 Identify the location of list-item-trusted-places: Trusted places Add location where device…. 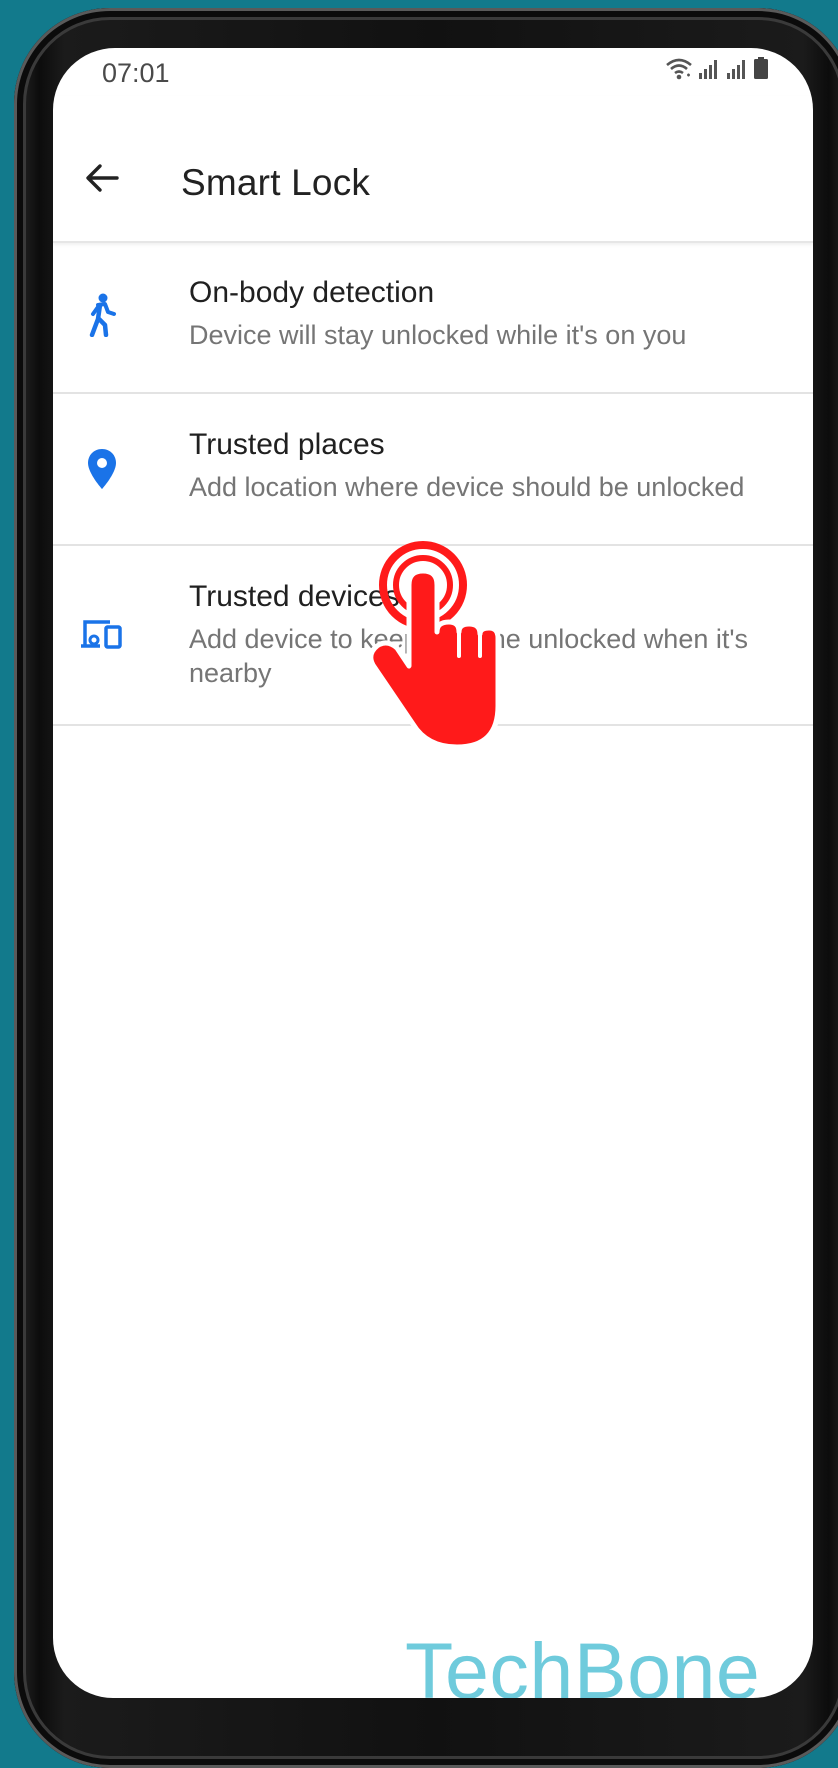
(433, 470).